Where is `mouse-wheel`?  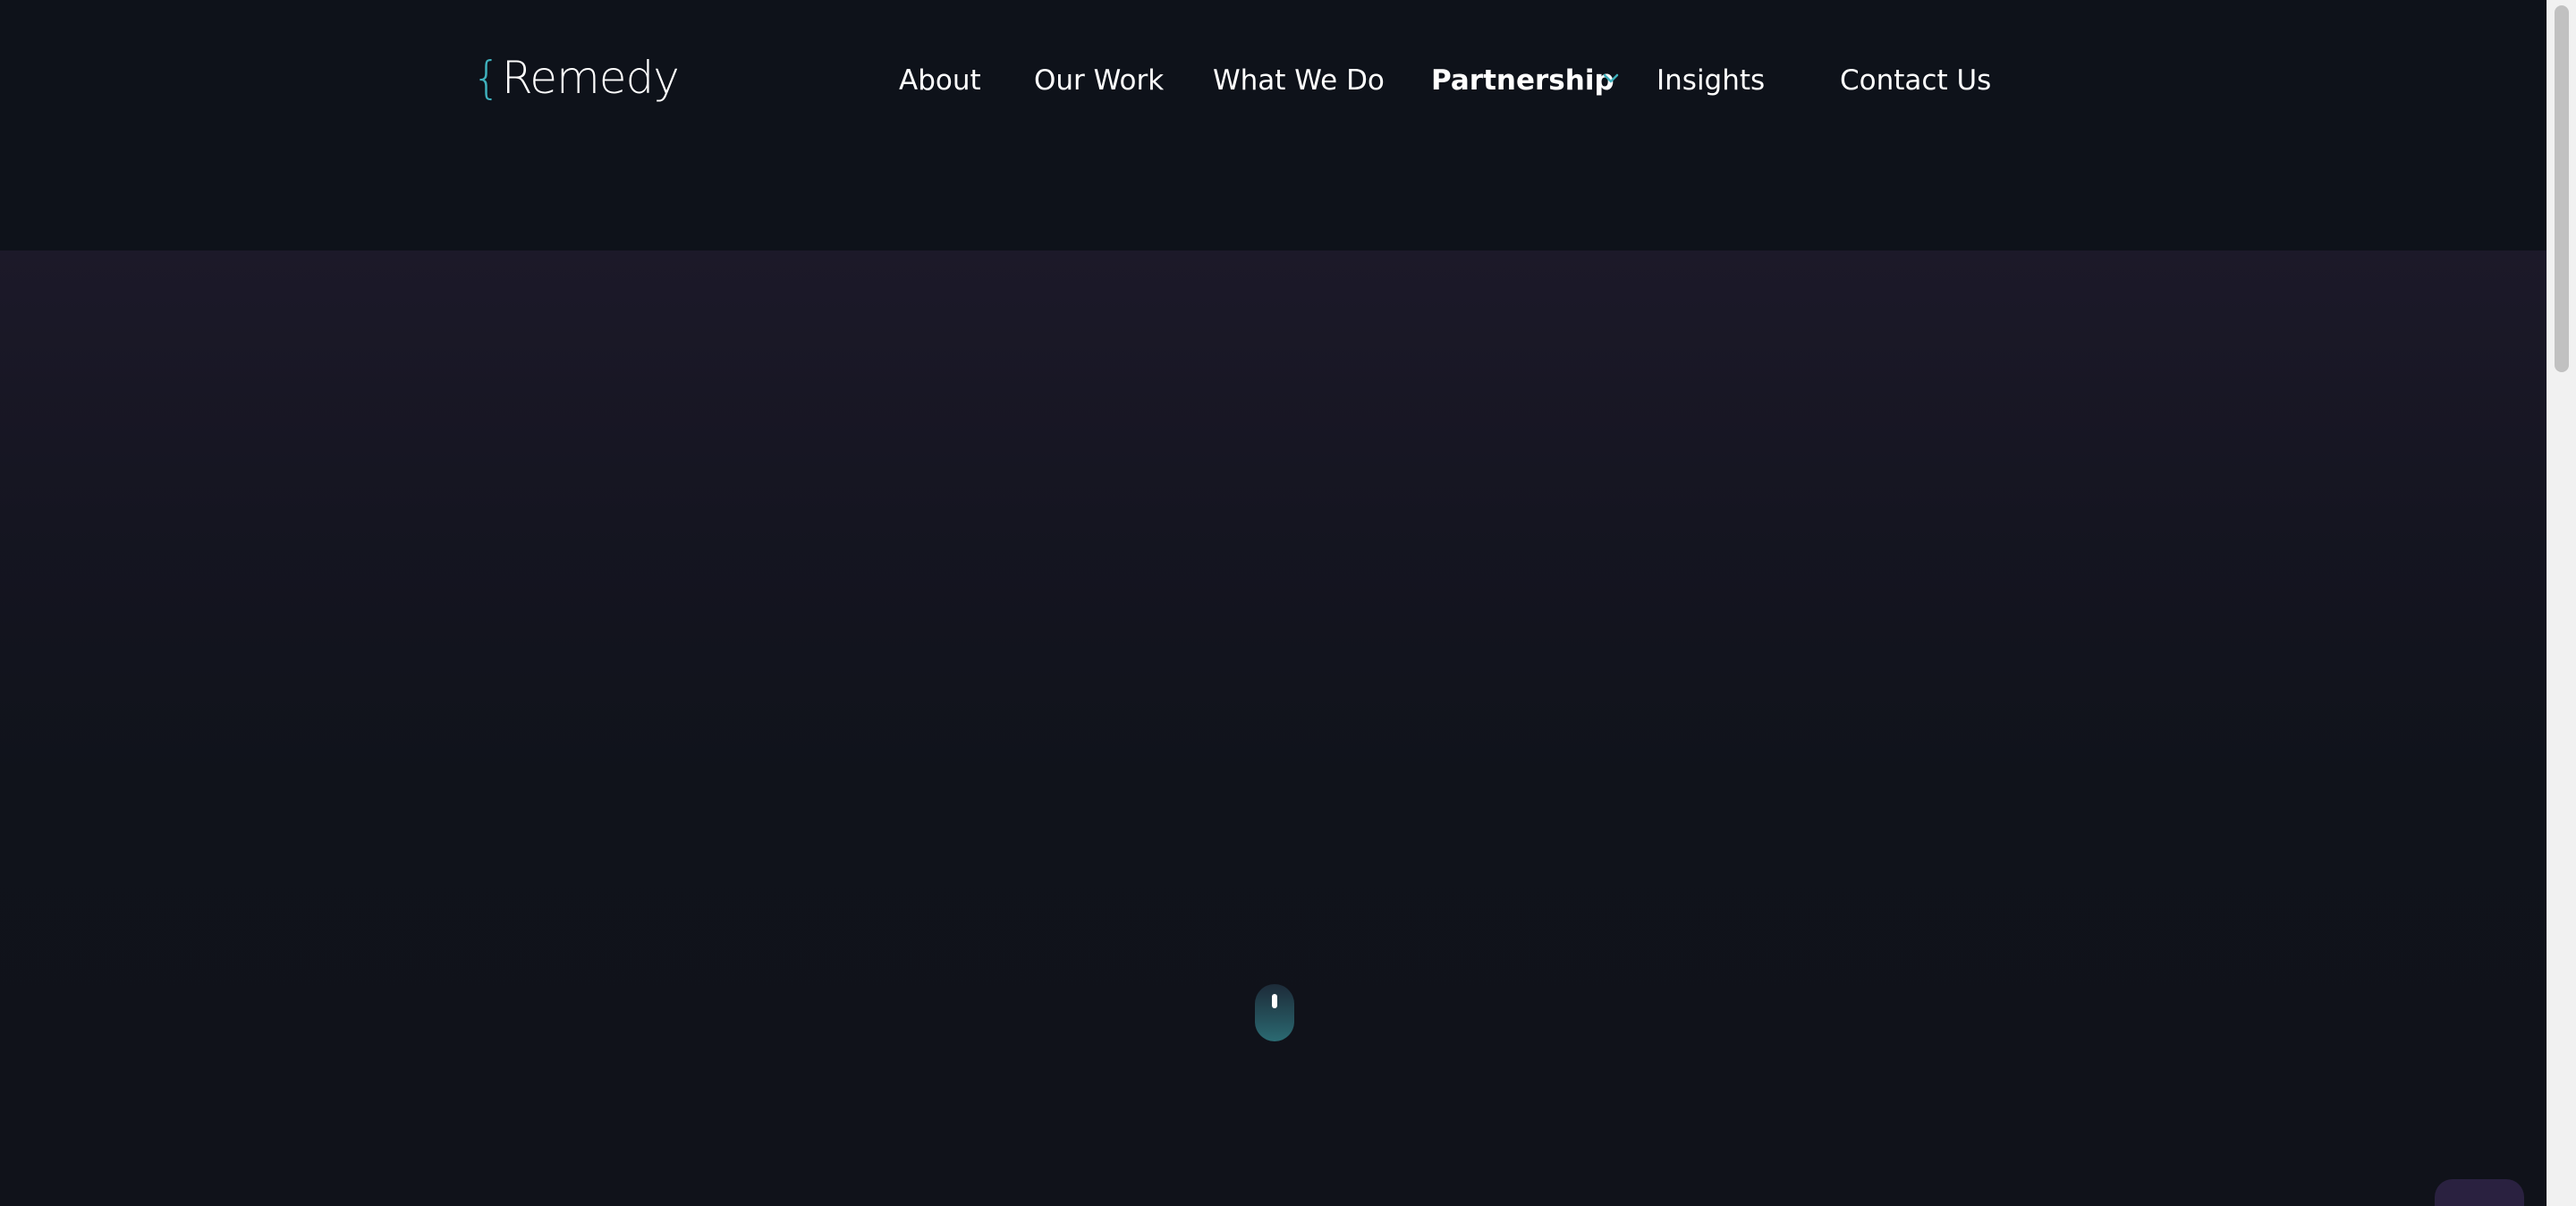
mouse-wheel is located at coordinates (1274, 1001).